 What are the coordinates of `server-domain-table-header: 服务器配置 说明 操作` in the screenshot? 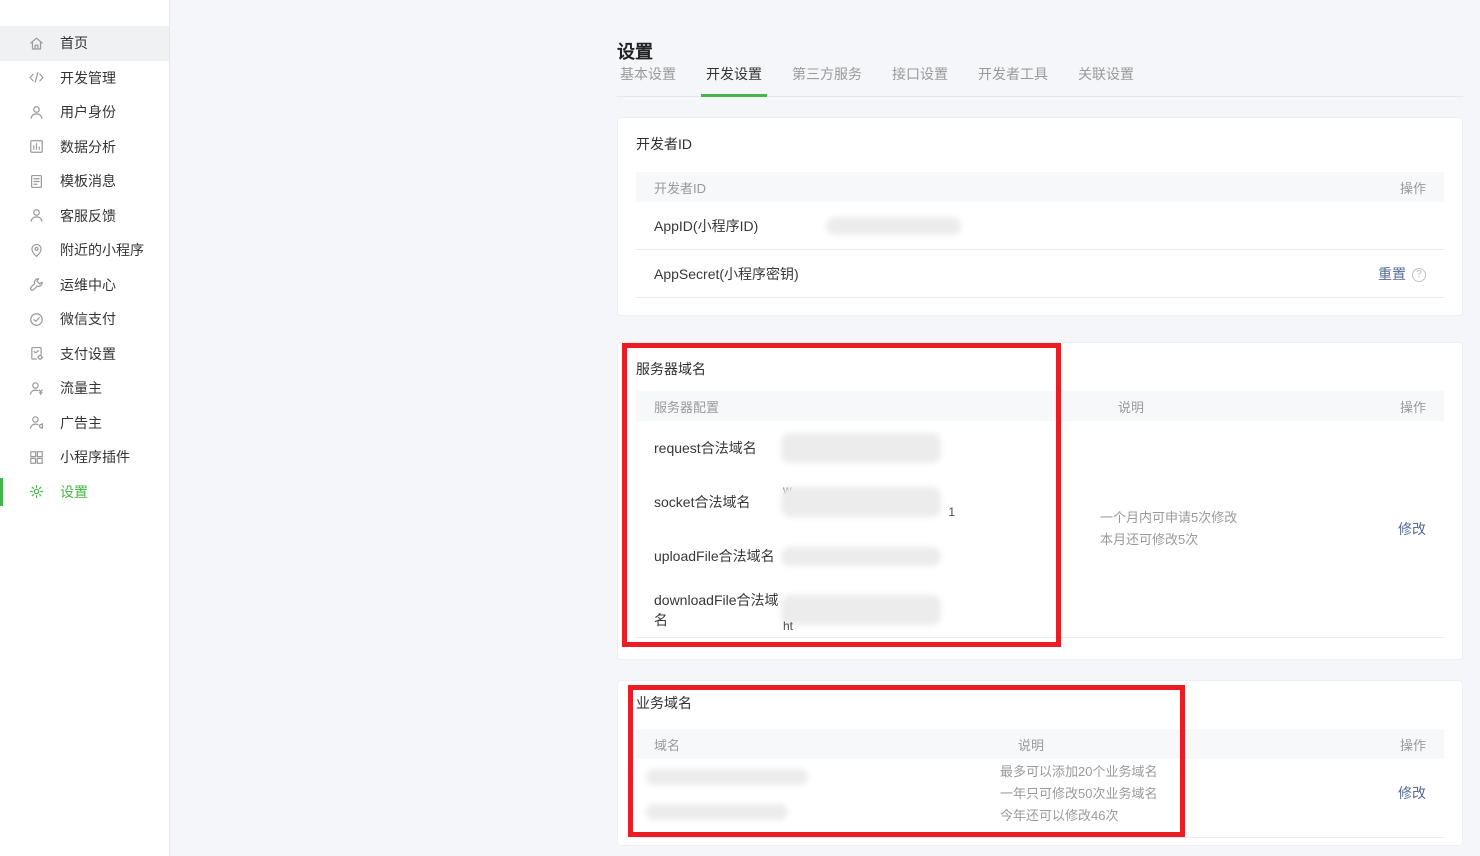 It's located at (1040, 406).